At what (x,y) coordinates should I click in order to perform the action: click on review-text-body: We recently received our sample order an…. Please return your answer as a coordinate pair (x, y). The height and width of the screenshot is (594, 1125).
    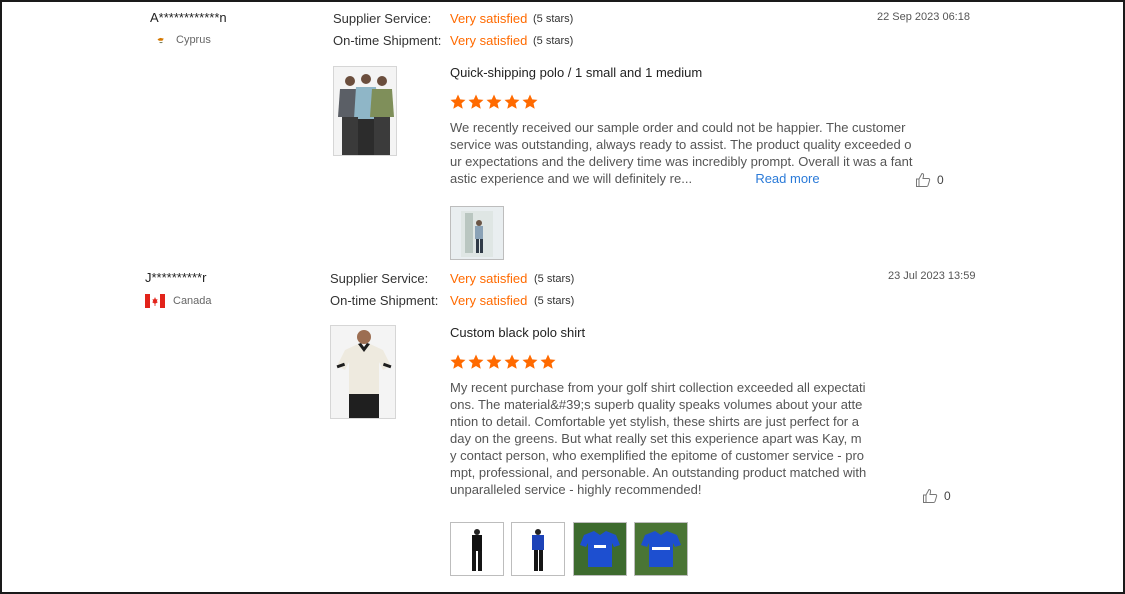
    Looking at the image, I should click on (681, 153).